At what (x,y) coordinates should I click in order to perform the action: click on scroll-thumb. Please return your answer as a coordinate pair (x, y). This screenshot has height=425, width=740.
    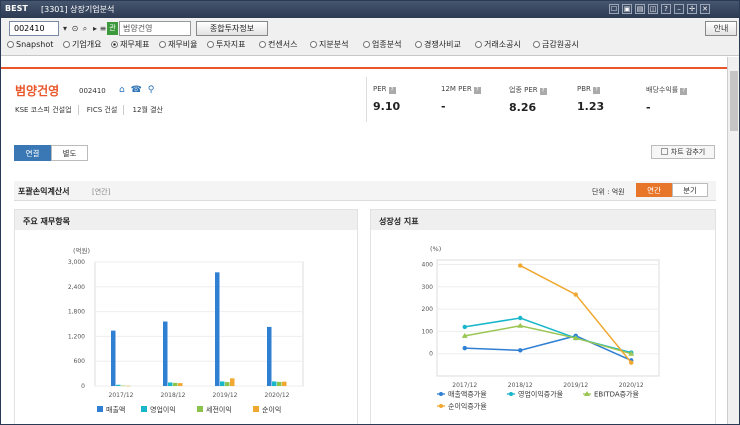
    Looking at the image, I should click on (734, 101).